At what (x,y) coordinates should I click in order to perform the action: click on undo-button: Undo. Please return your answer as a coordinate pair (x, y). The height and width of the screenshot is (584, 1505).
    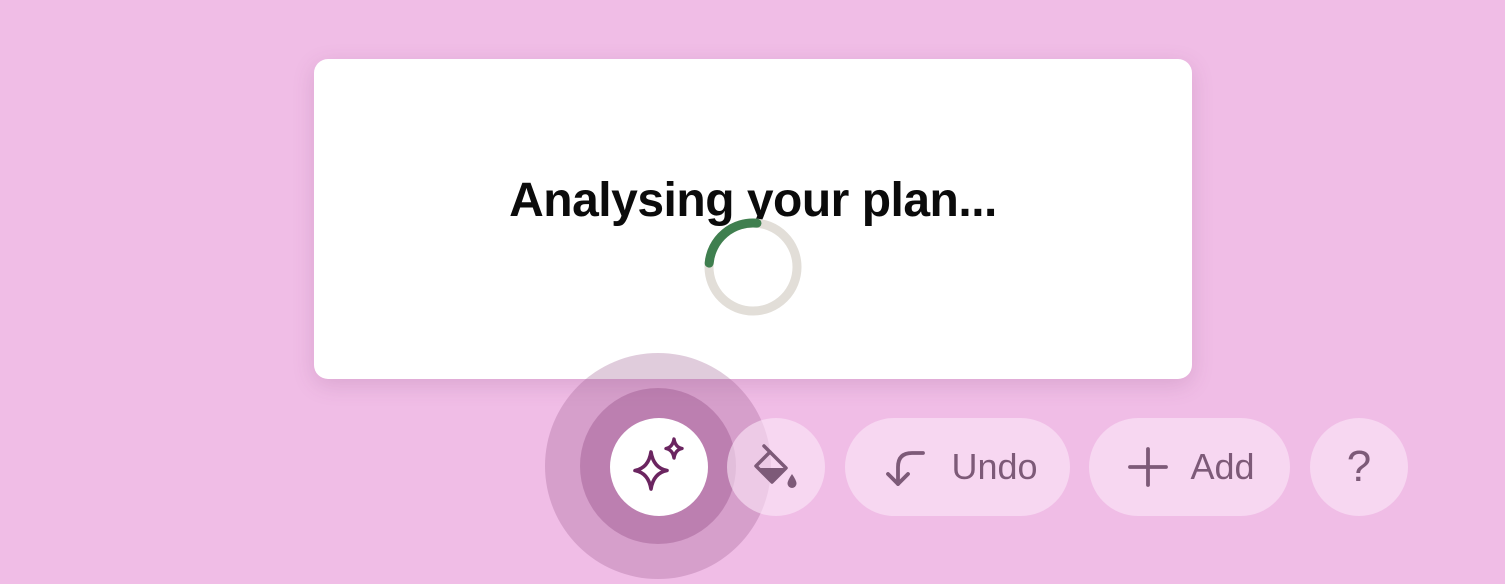
    Looking at the image, I should click on (957, 467).